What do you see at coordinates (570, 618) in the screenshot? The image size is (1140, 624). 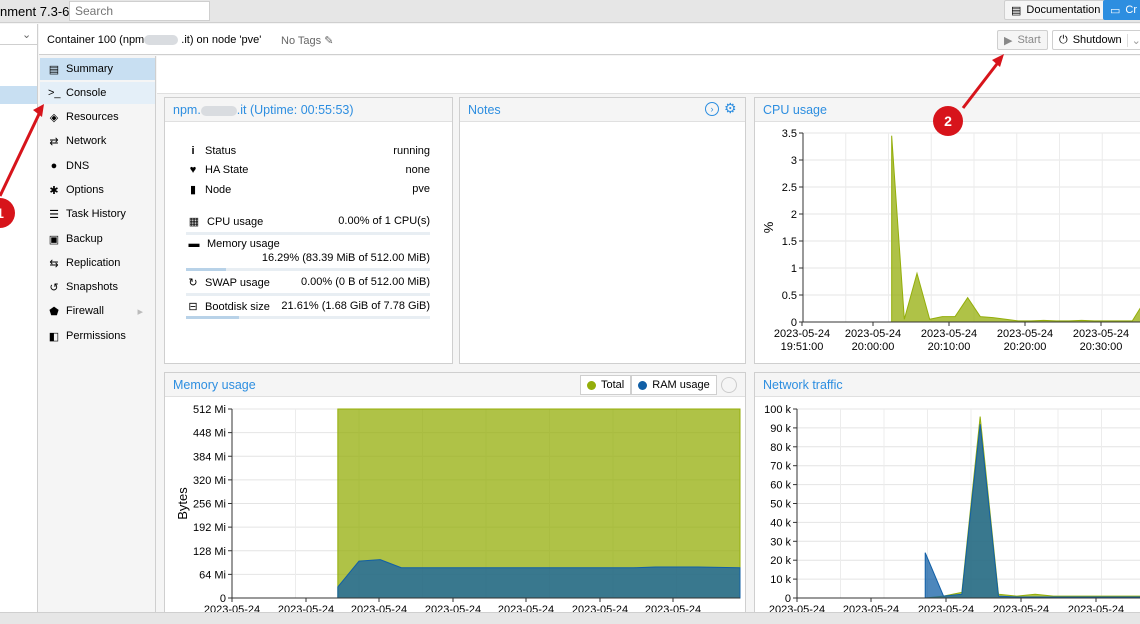 I see `bottom-bar` at bounding box center [570, 618].